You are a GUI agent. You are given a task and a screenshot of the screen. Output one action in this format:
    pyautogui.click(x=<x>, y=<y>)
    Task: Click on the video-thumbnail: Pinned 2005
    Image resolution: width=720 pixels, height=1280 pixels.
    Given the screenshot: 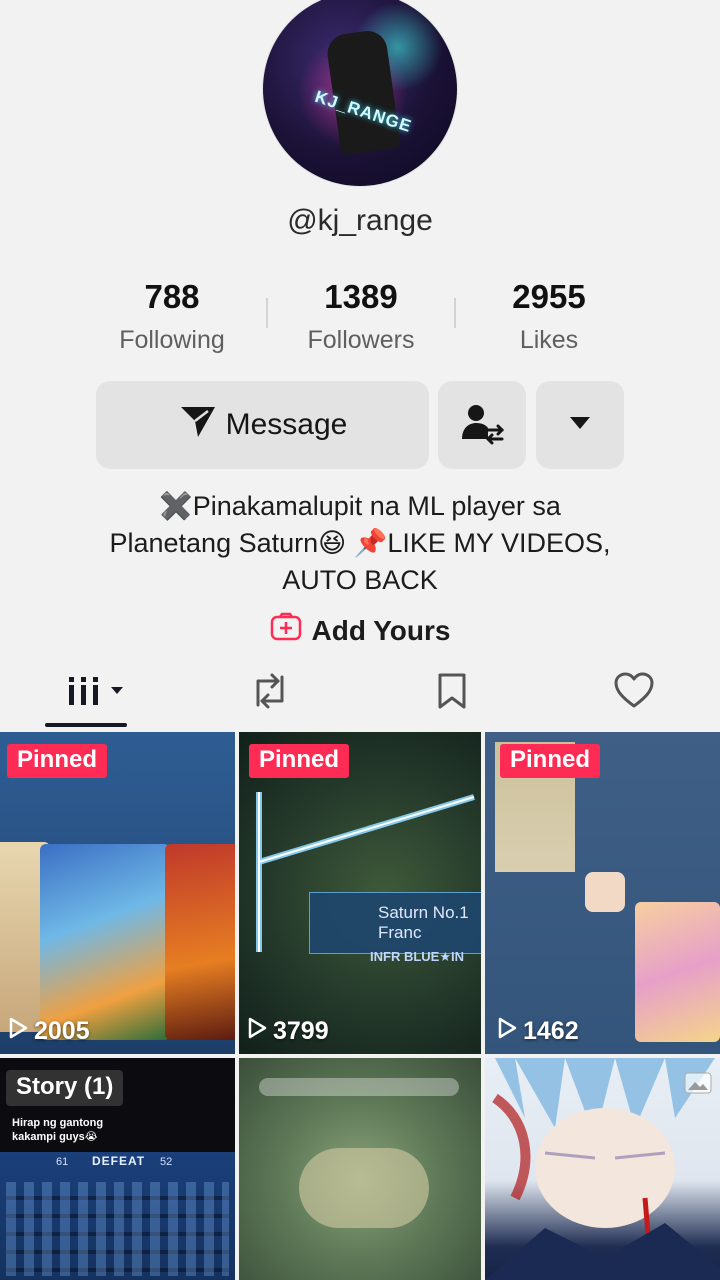 What is the action you would take?
    pyautogui.click(x=117, y=893)
    